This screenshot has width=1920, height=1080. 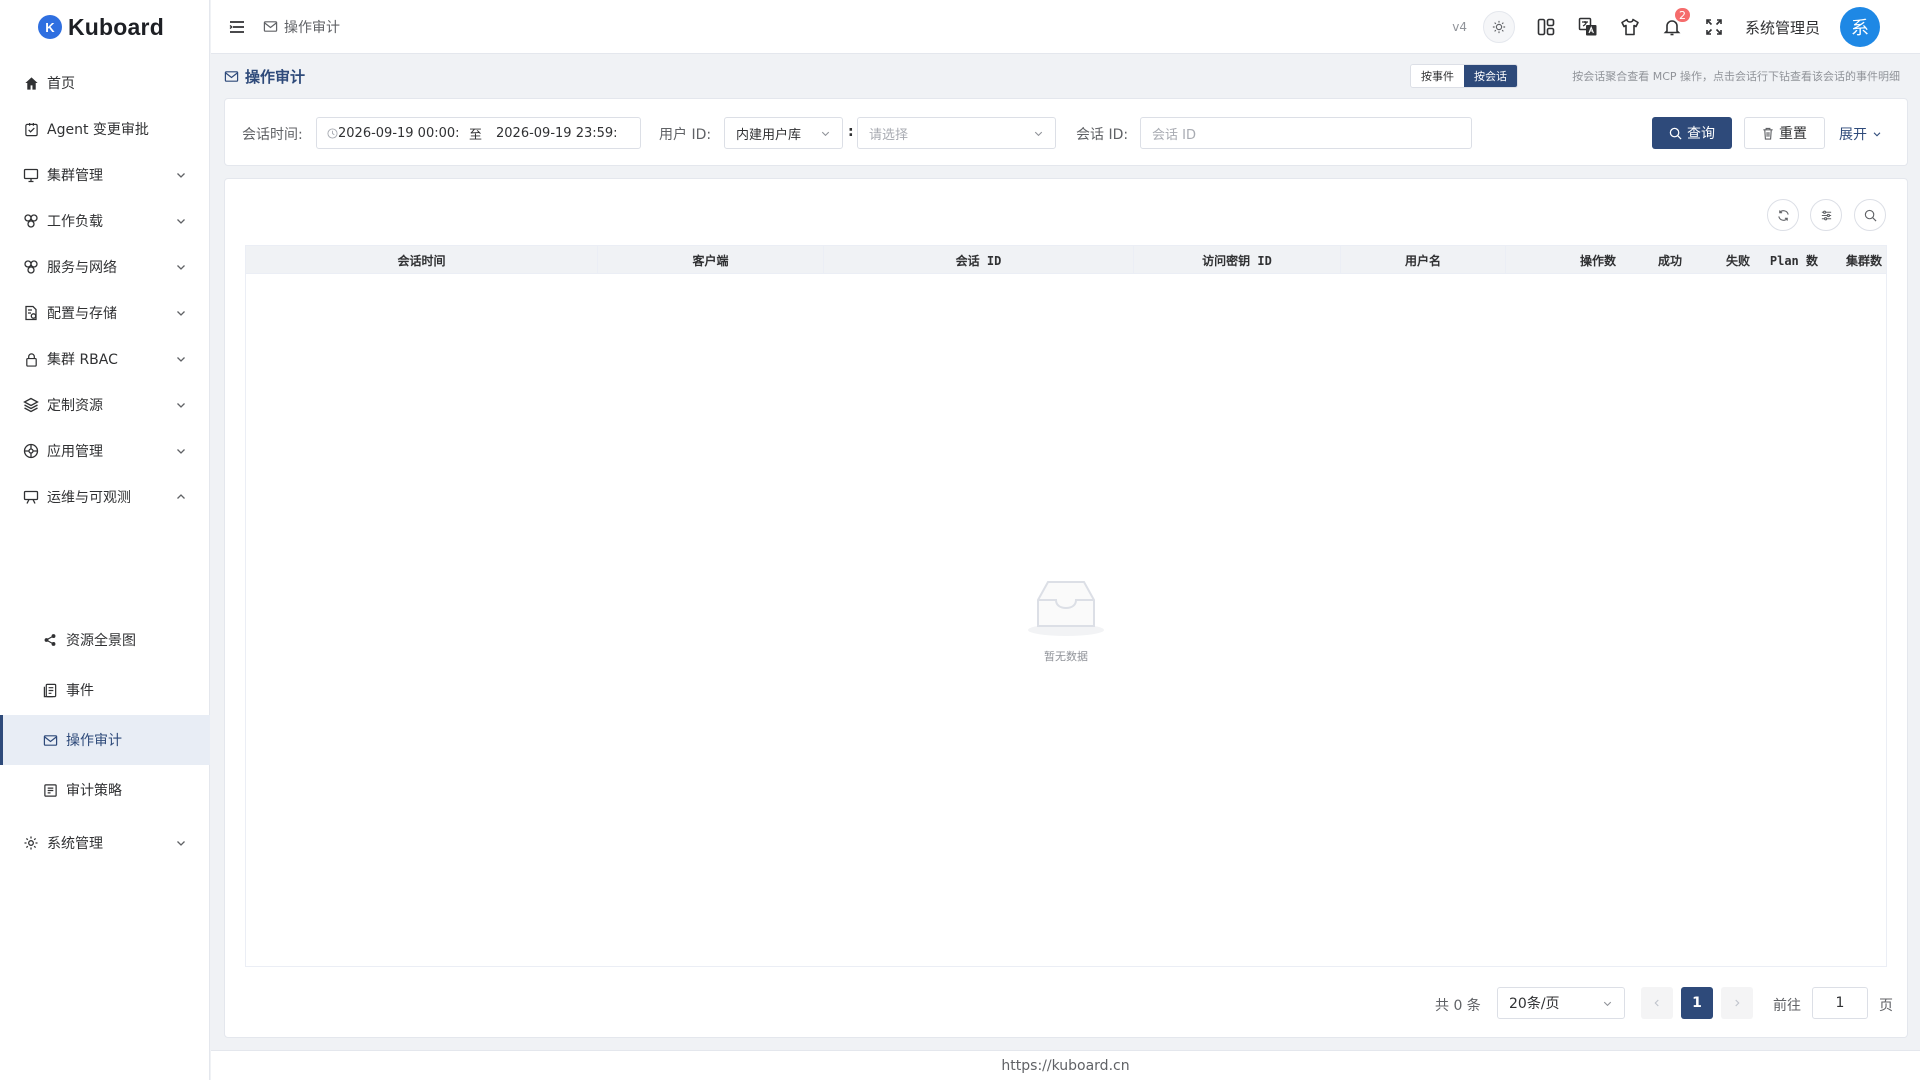 What do you see at coordinates (105, 405) in the screenshot?
I see `sidebar-item-custom-resources: 定制资源` at bounding box center [105, 405].